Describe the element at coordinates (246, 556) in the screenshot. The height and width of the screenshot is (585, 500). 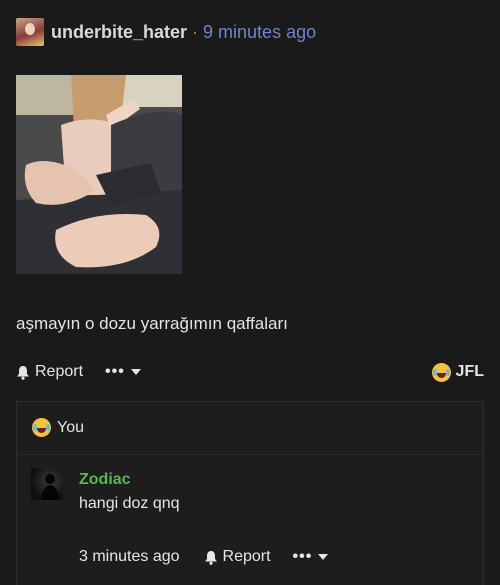
I see `comment-report-label: Report` at that location.